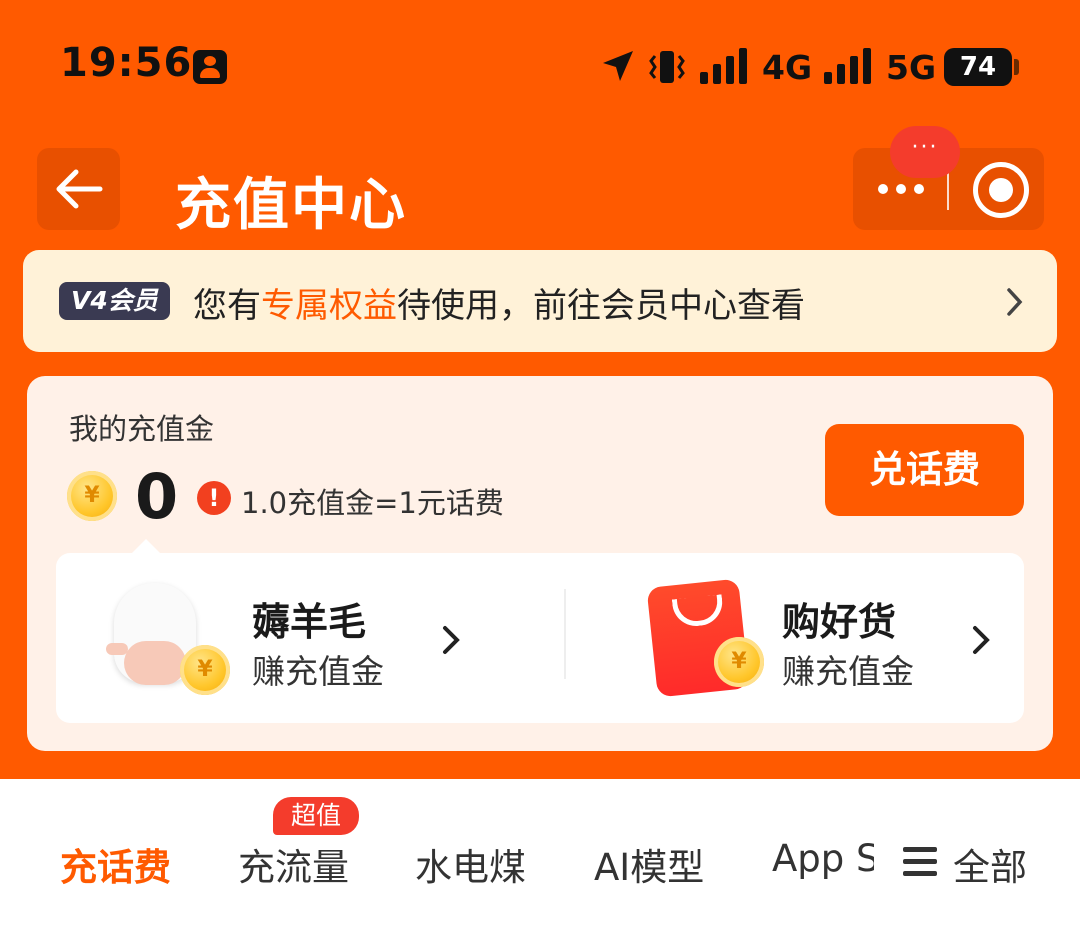 Image resolution: width=1080 pixels, height=952 pixels. Describe the element at coordinates (293, 864) in the screenshot. I see `tab-data: 充流量` at that location.